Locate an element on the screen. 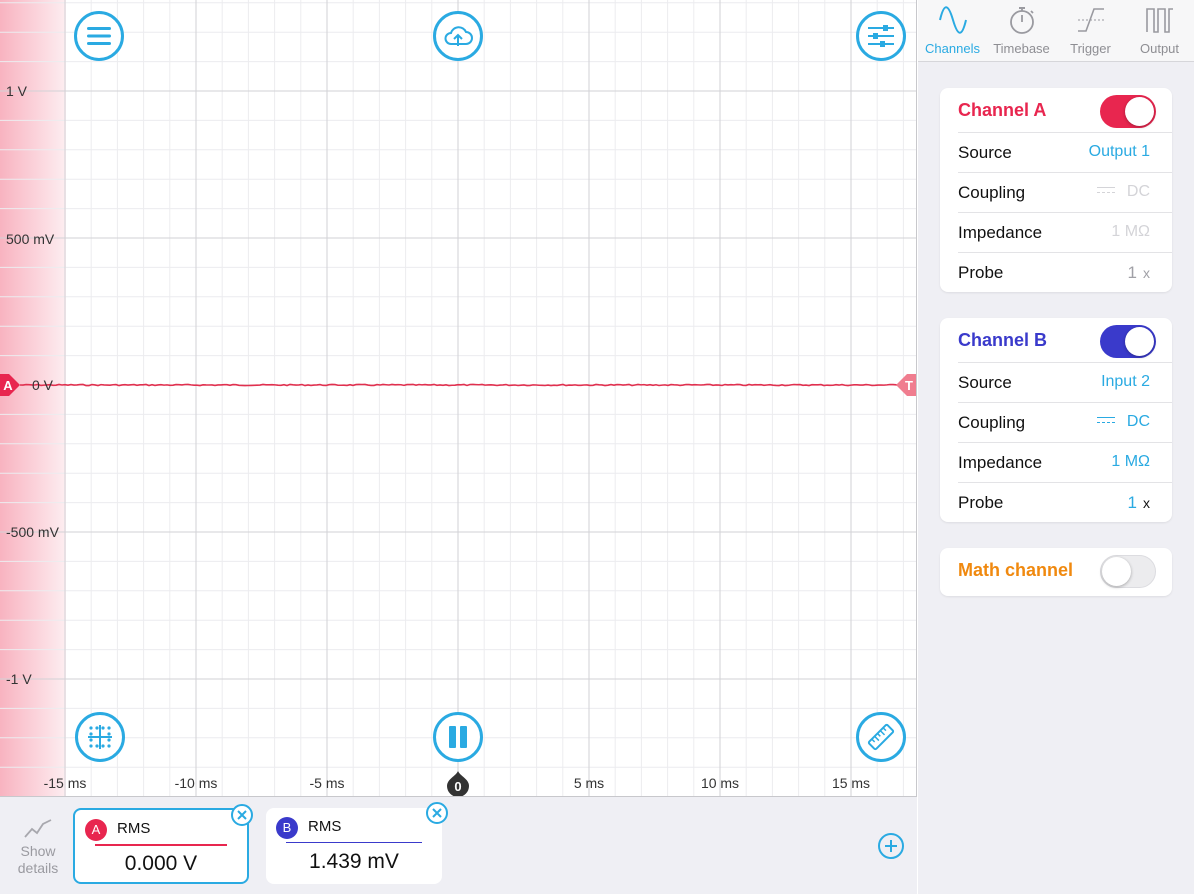 This screenshot has width=1194, height=894. menu-button is located at coordinates (99, 36).